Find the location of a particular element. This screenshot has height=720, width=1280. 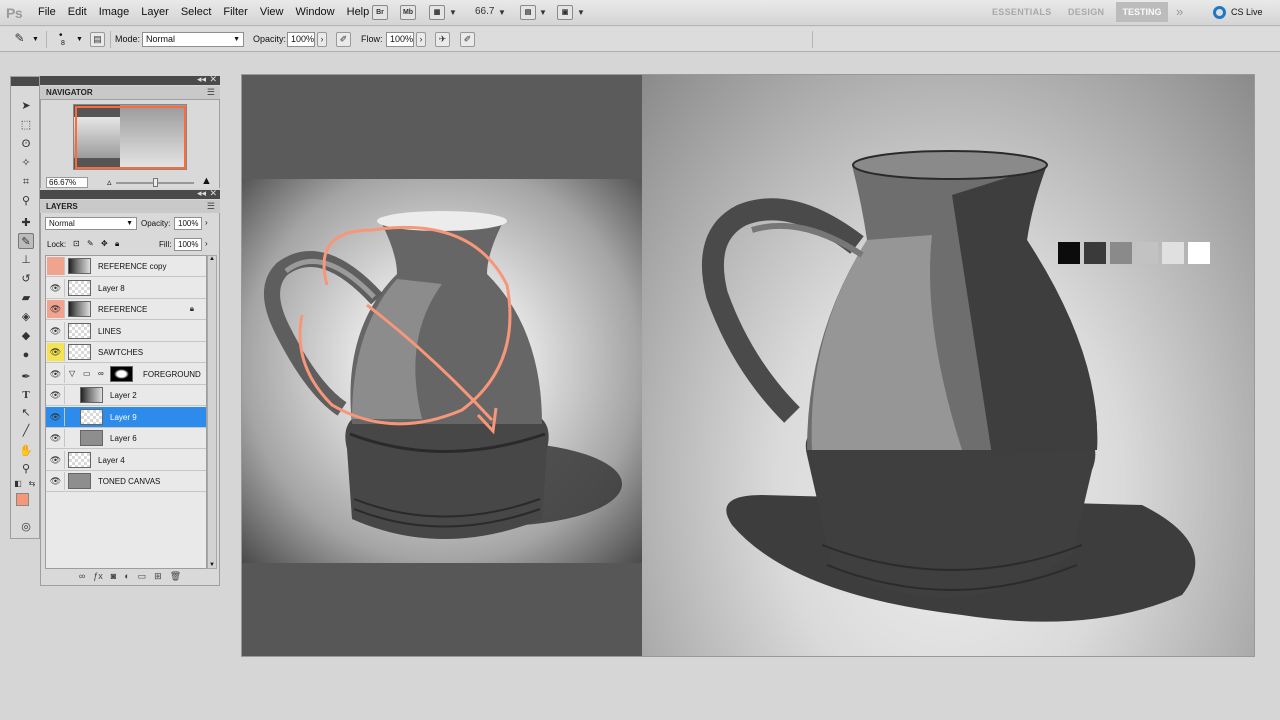

dodge-tool-icon: ● is located at coordinates (26, 355).